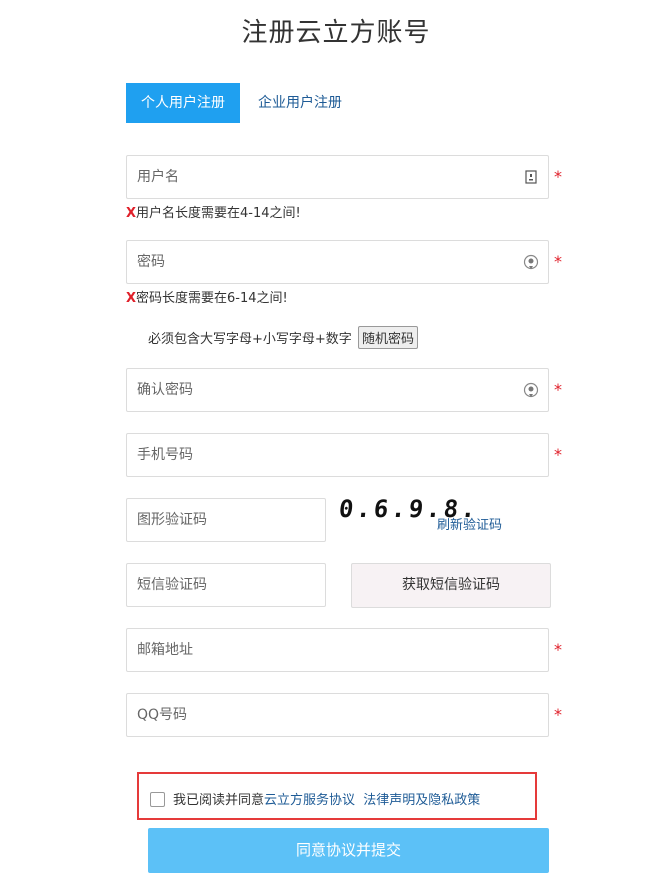  Describe the element at coordinates (348, 850) in the screenshot. I see `submit-button: 同意协议并提交` at that location.